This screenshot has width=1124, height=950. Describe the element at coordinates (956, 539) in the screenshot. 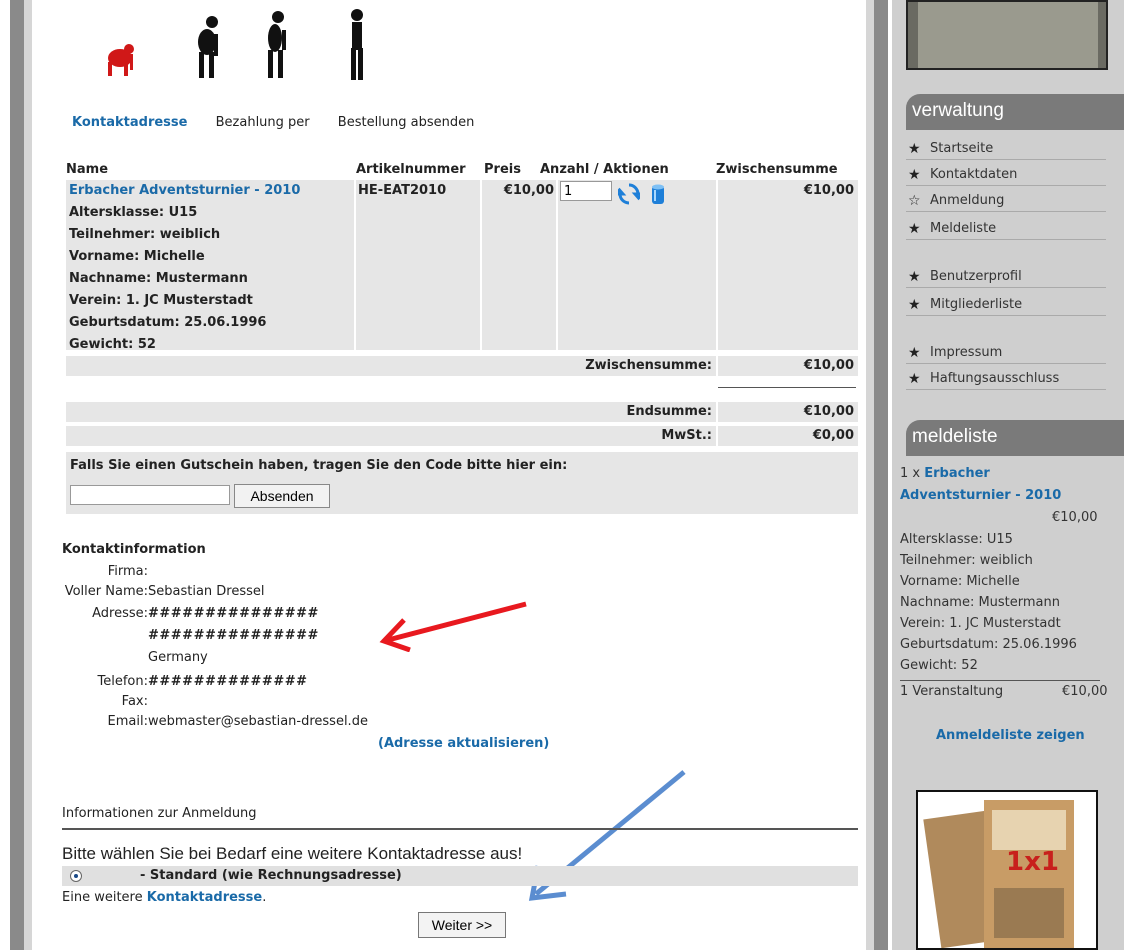

I see `meldeliste-attribute: Altersklasse: U15` at that location.